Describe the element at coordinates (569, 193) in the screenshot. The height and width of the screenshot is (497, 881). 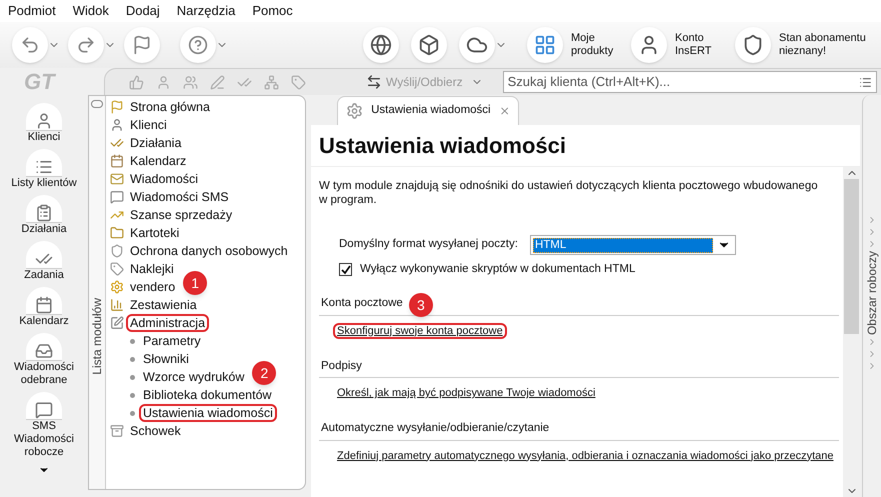
I see `intro-text: W tym module znajdują się odnośniki do ustawień dotyczących klienta pocztowego wbudowanego w program.` at that location.